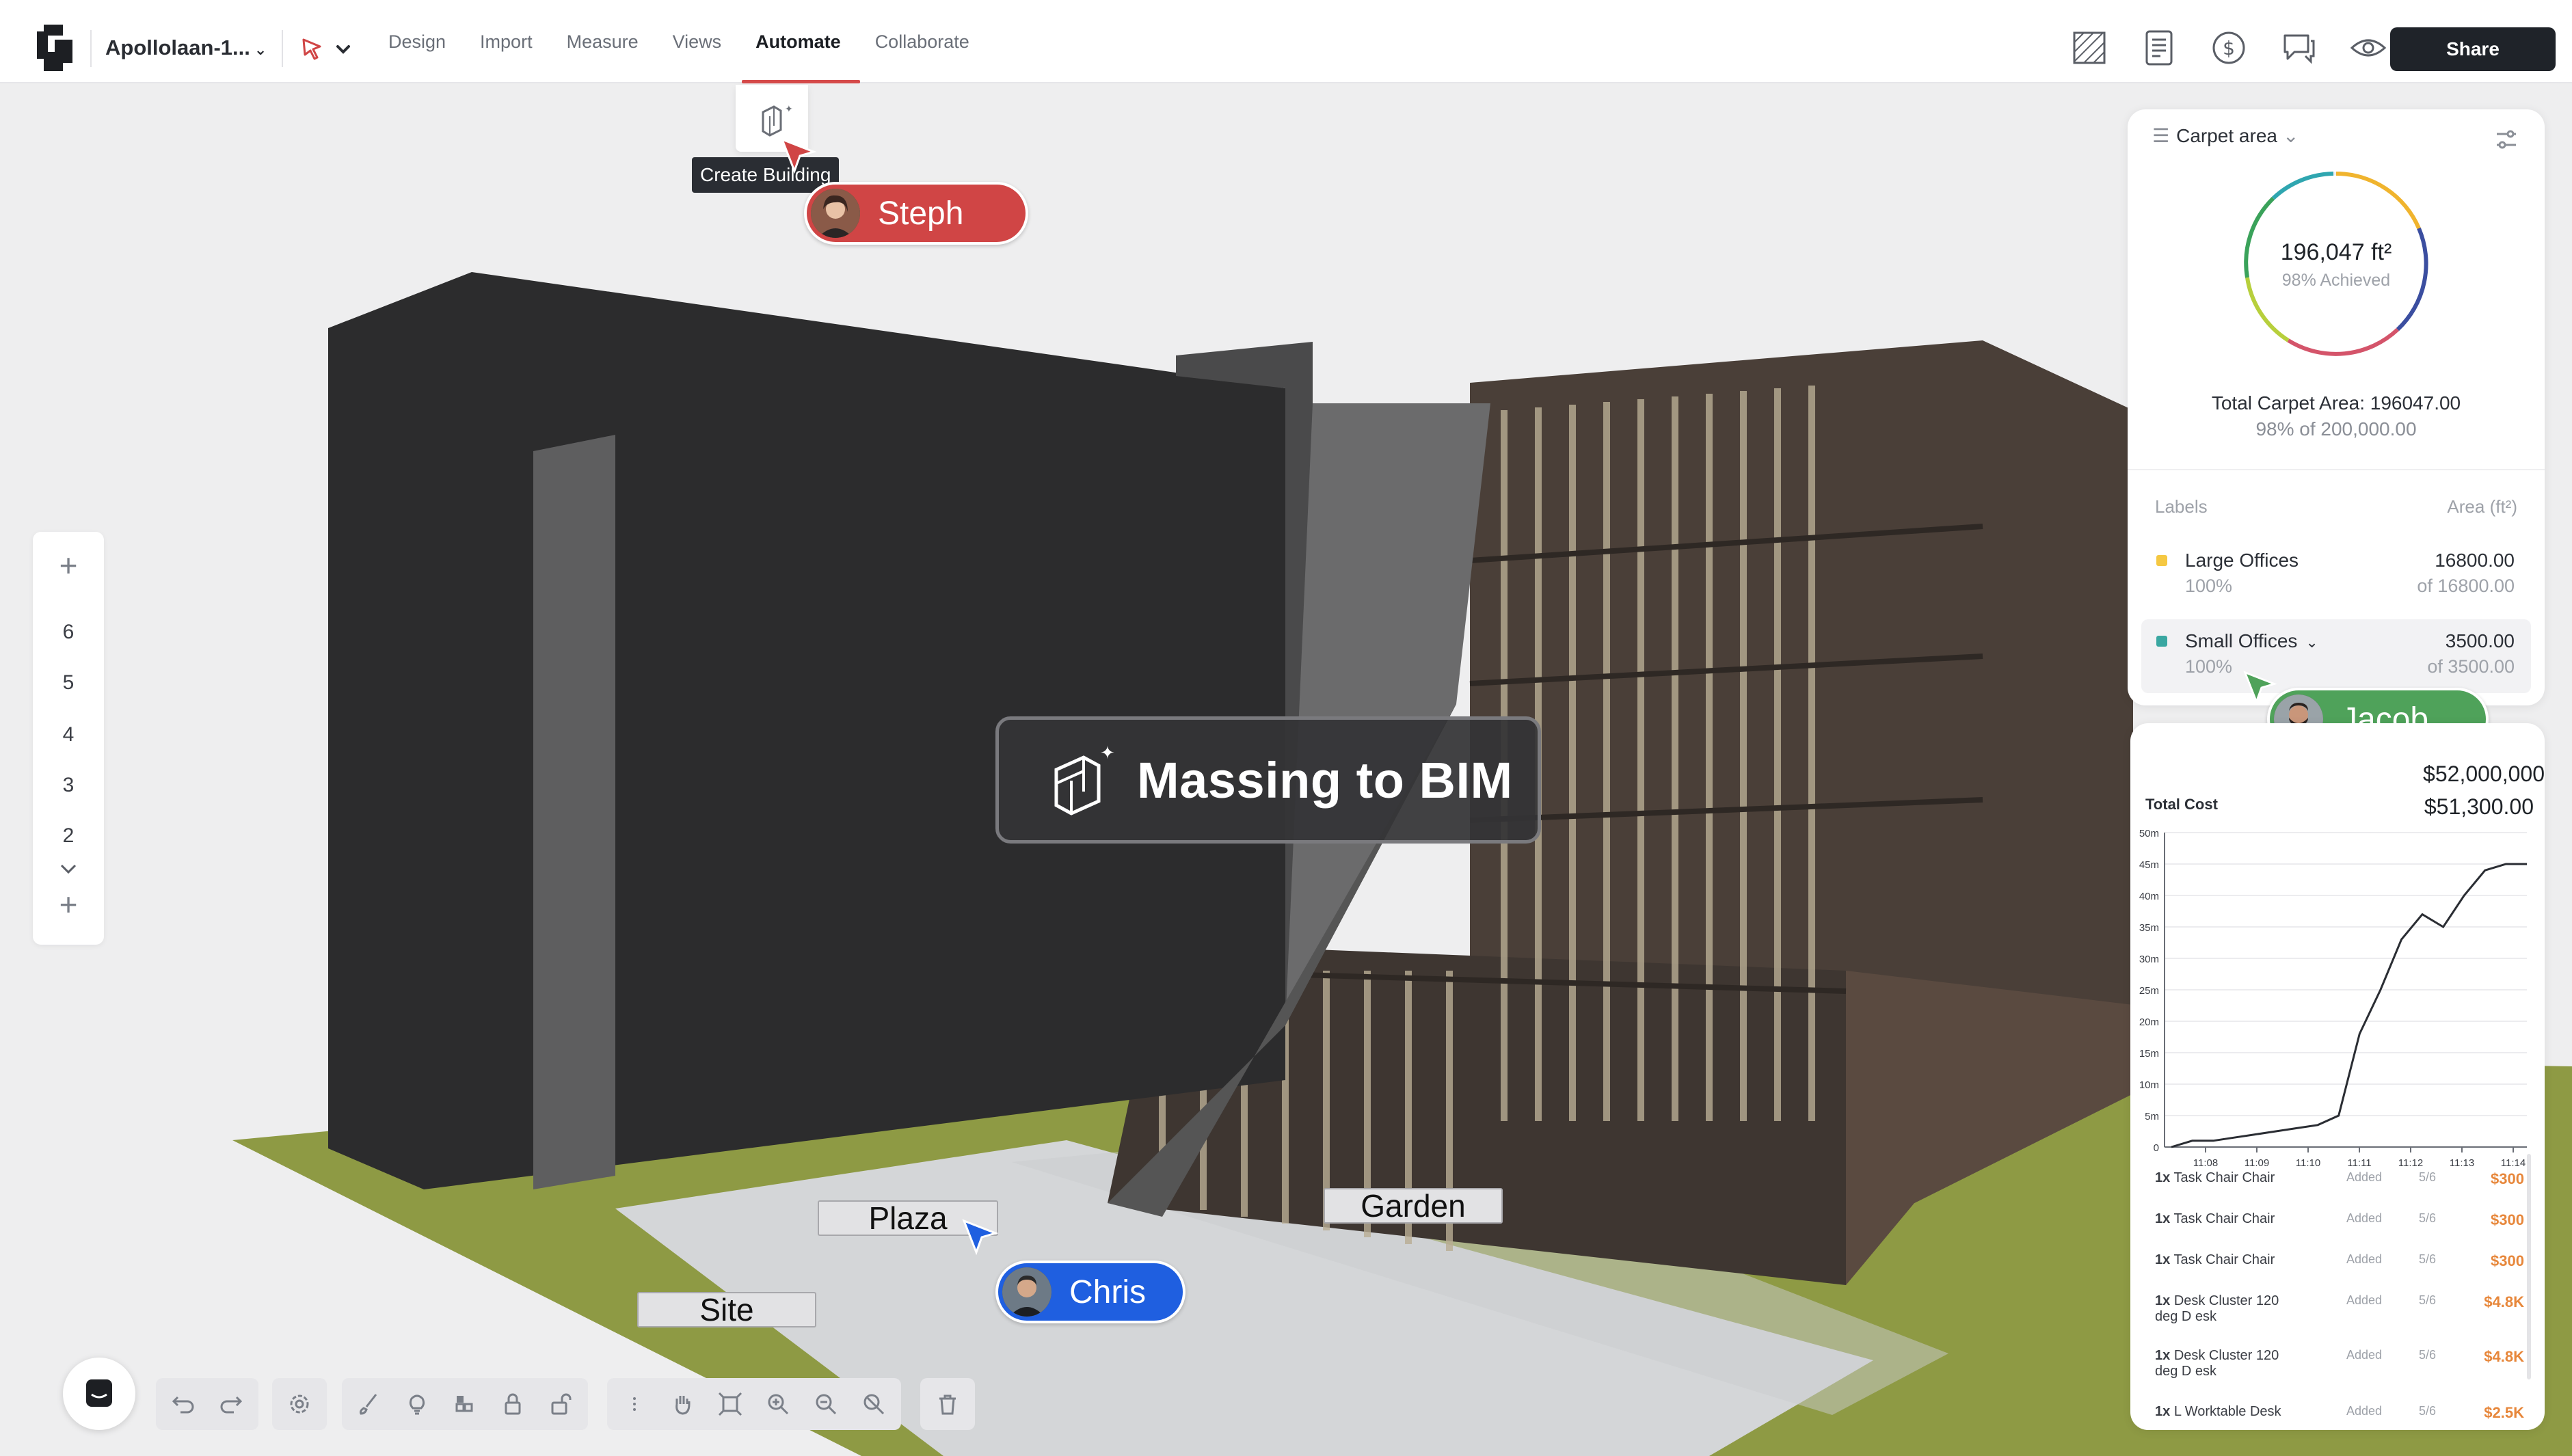  I want to click on carpet-area-dropdown: ☰ Carpet area ⌄, so click(2225, 135).